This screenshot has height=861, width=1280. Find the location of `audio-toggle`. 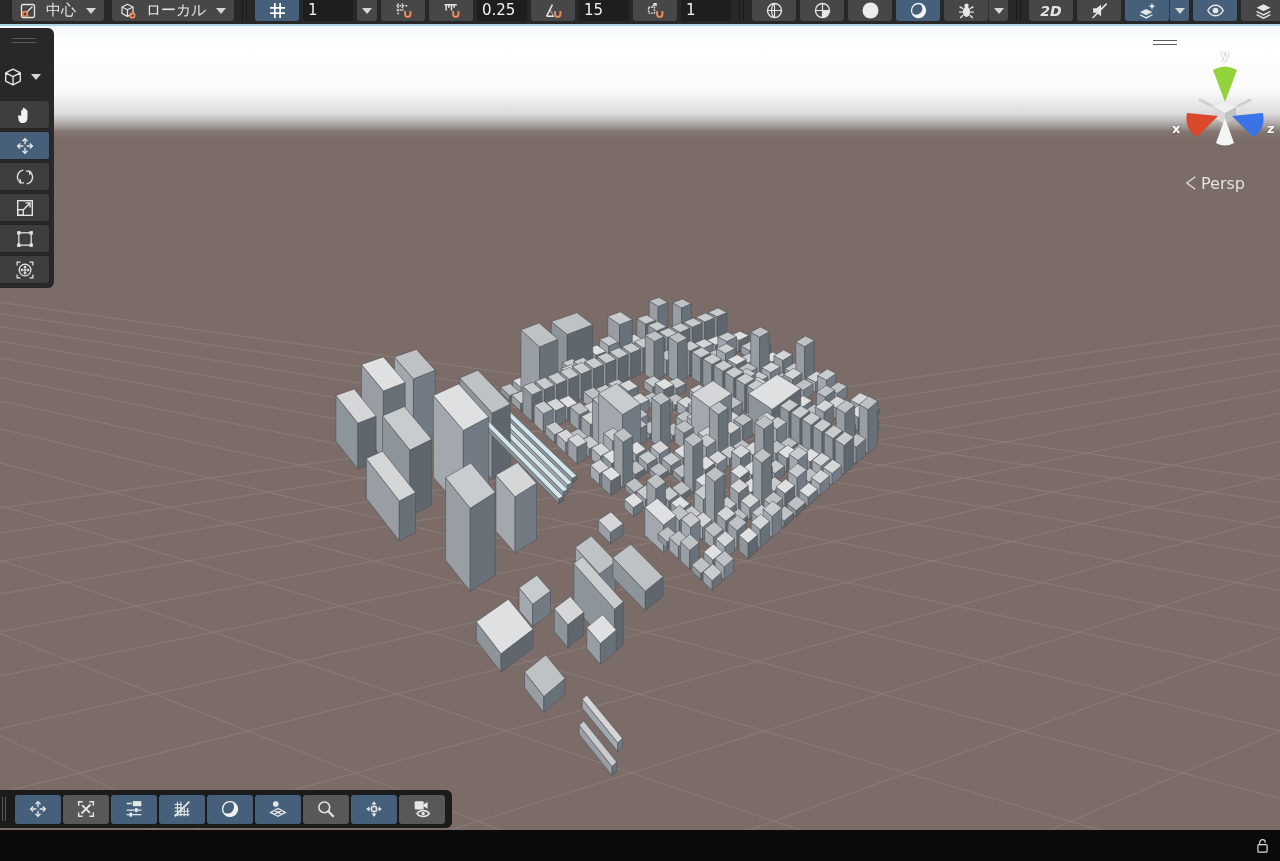

audio-toggle is located at coordinates (1099, 10).